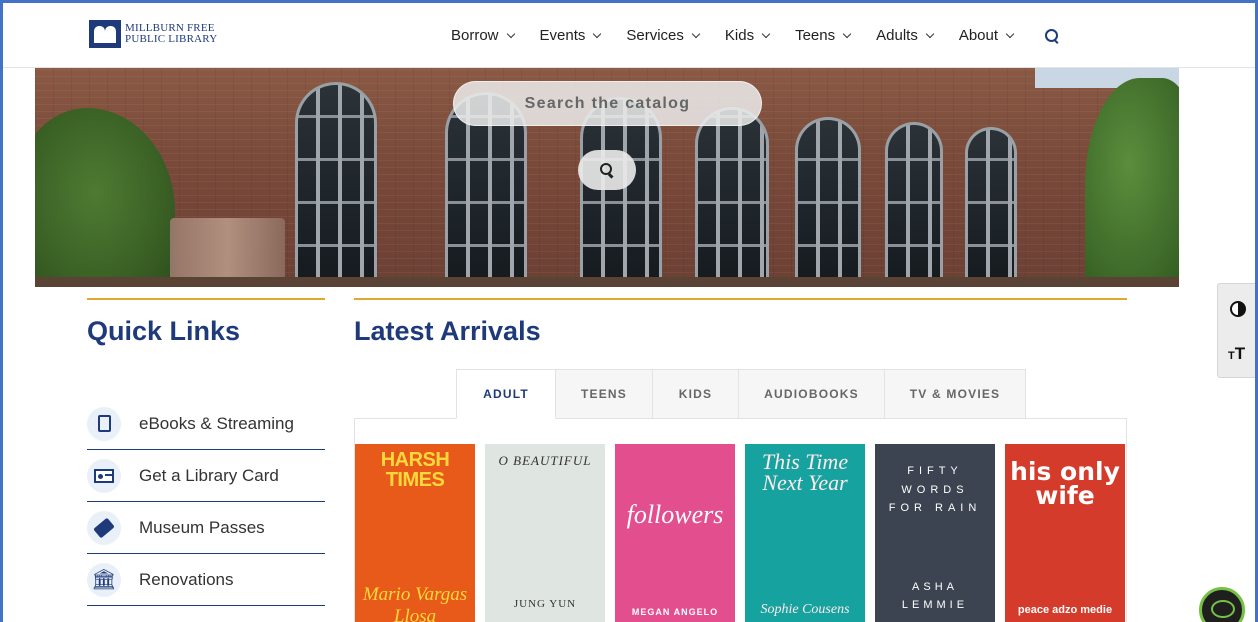  I want to click on nav-events-label: Events, so click(562, 35).